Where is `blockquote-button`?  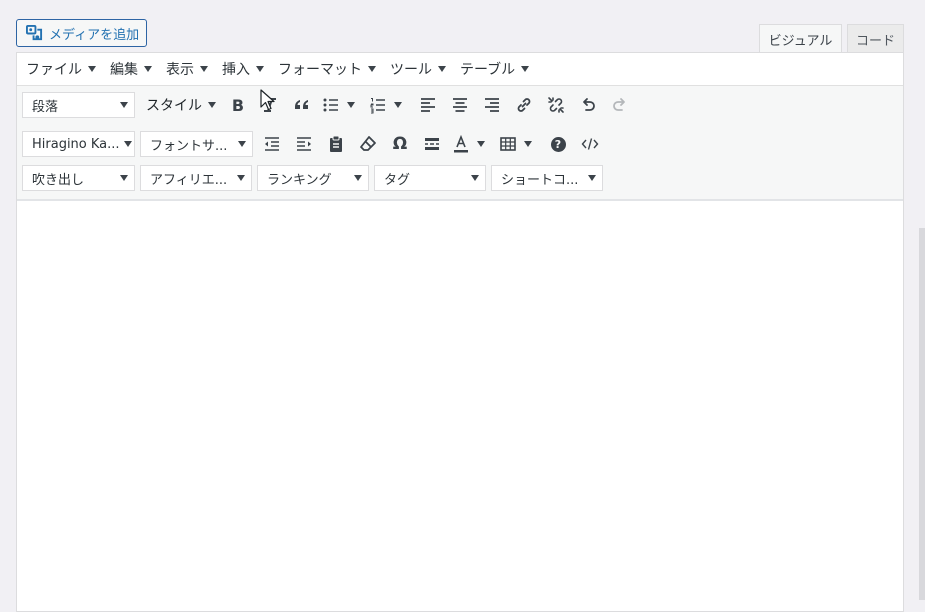 blockquote-button is located at coordinates (302, 105).